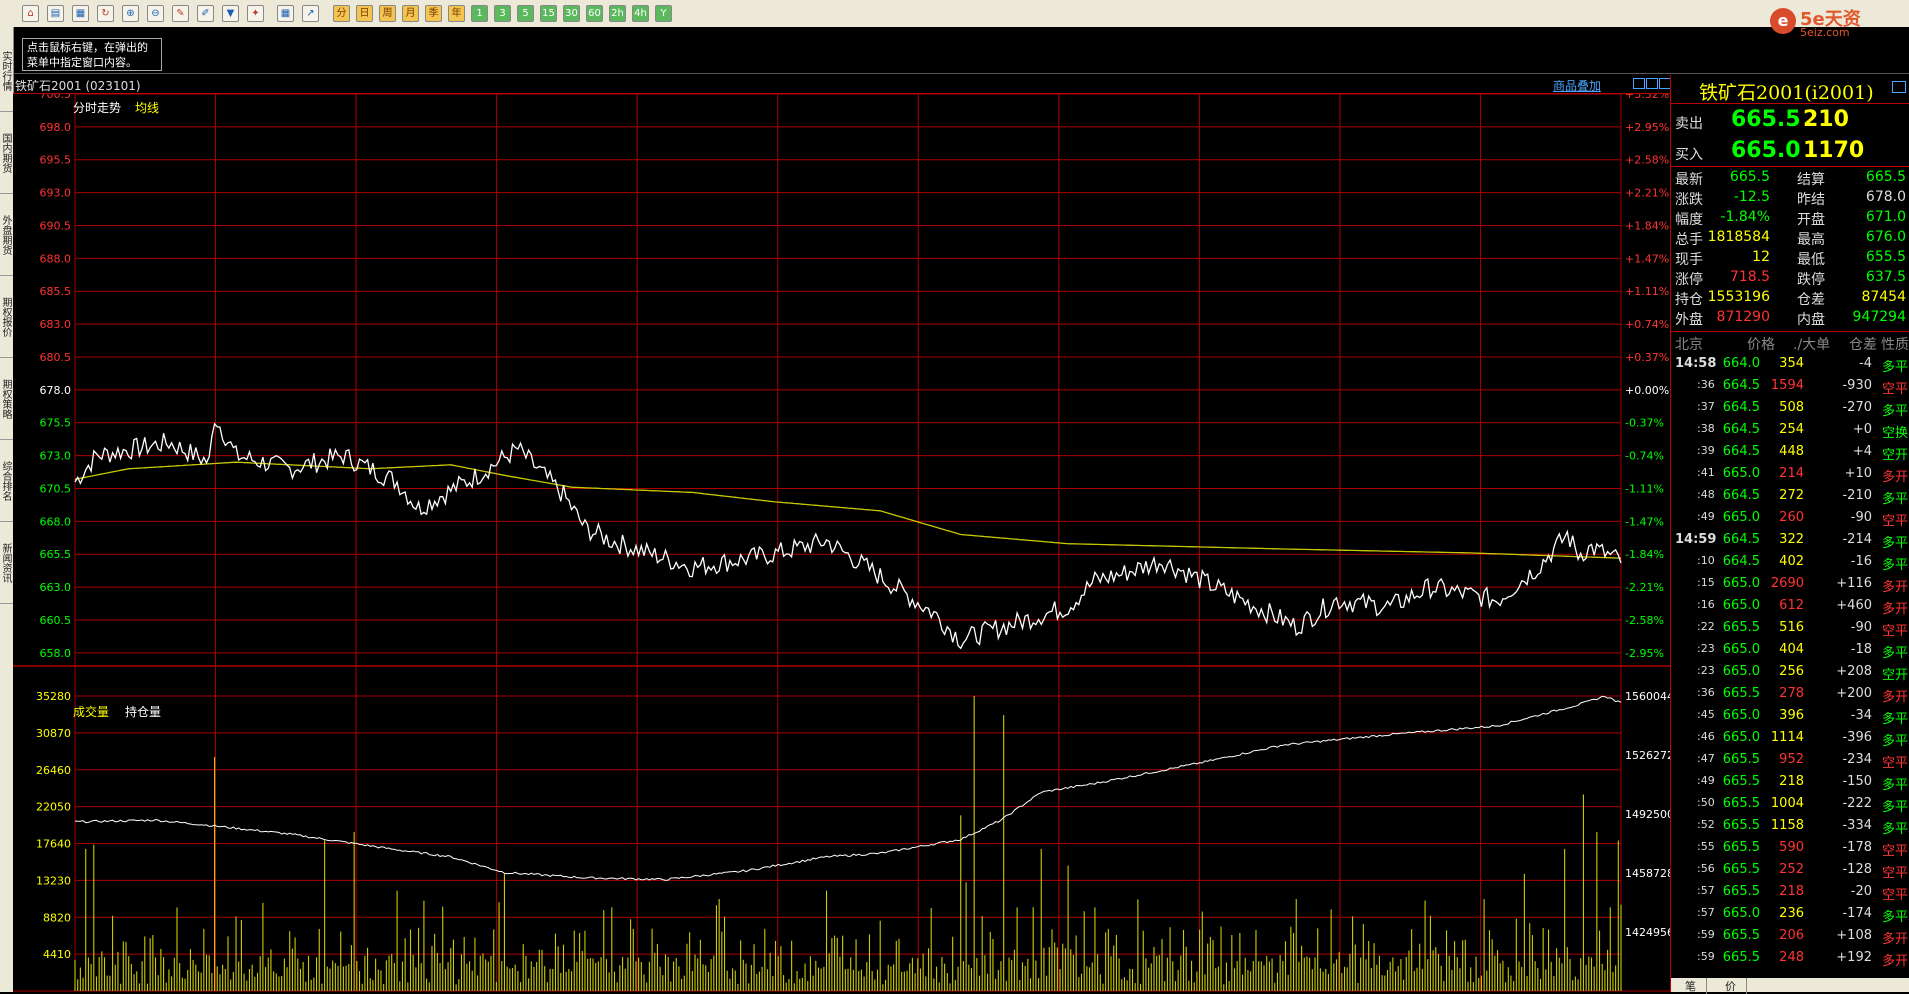 The image size is (1909, 994). What do you see at coordinates (1790, 936) in the screenshot?
I see `tick-row: :59 665.5 206 +108 多开` at bounding box center [1790, 936].